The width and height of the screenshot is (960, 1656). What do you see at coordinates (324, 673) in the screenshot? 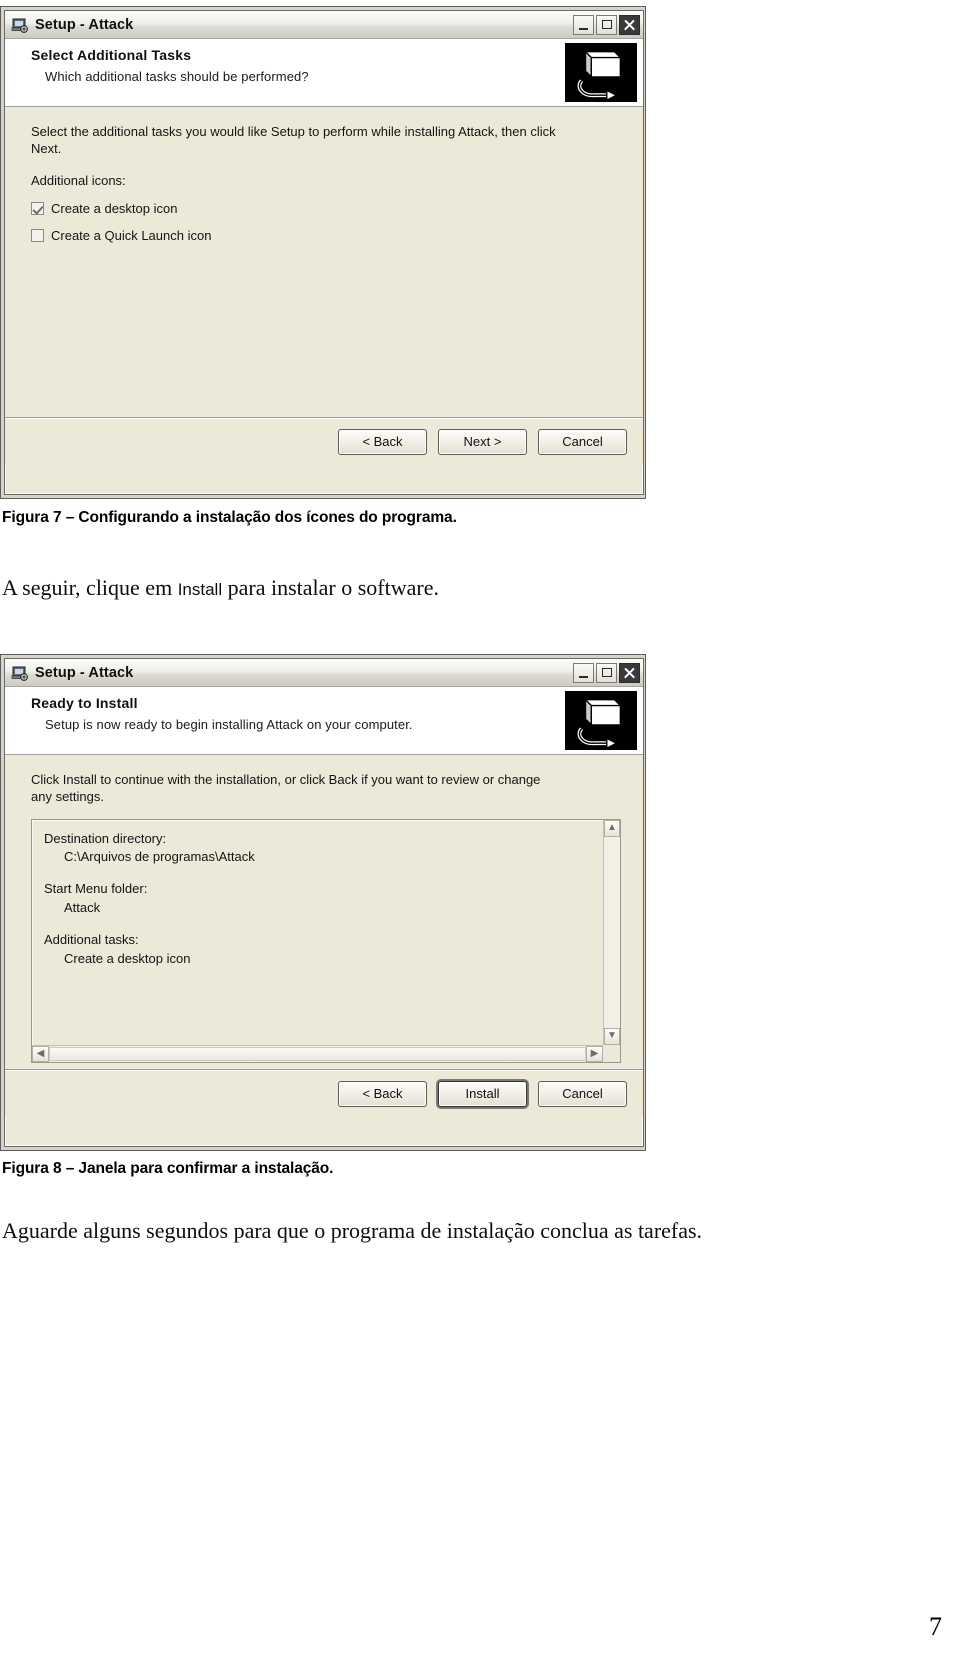
I see `dialog2-titlebar: Setup - Attack` at bounding box center [324, 673].